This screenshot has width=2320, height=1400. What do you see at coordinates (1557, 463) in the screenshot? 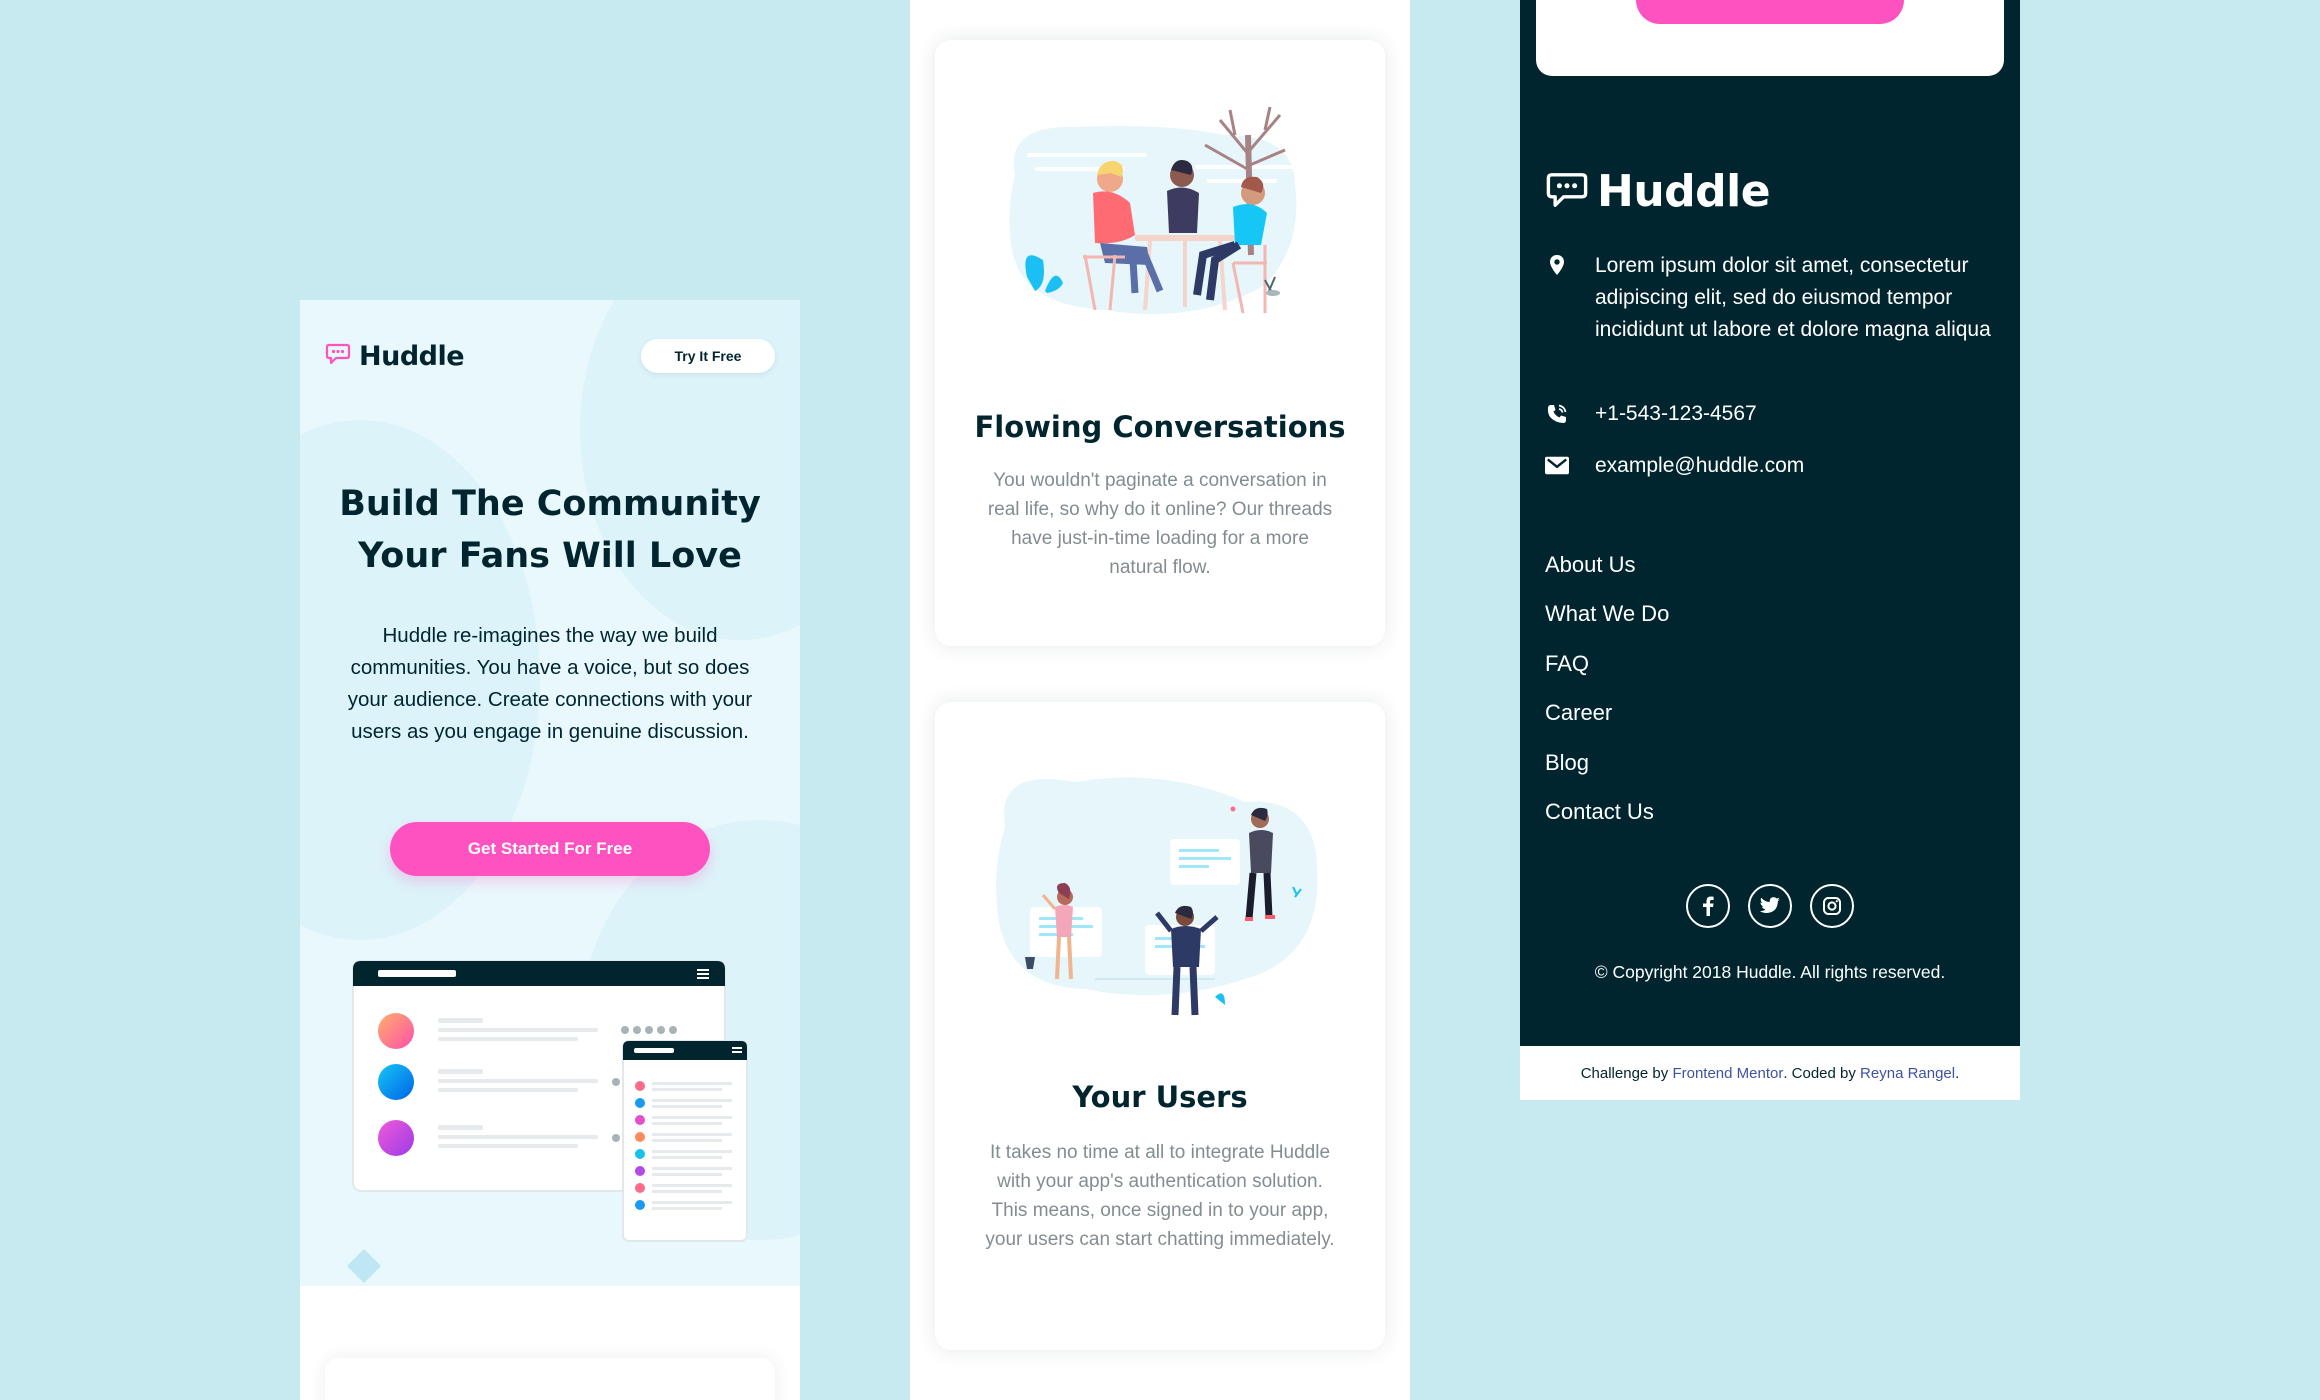
I see `mail-icon` at bounding box center [1557, 463].